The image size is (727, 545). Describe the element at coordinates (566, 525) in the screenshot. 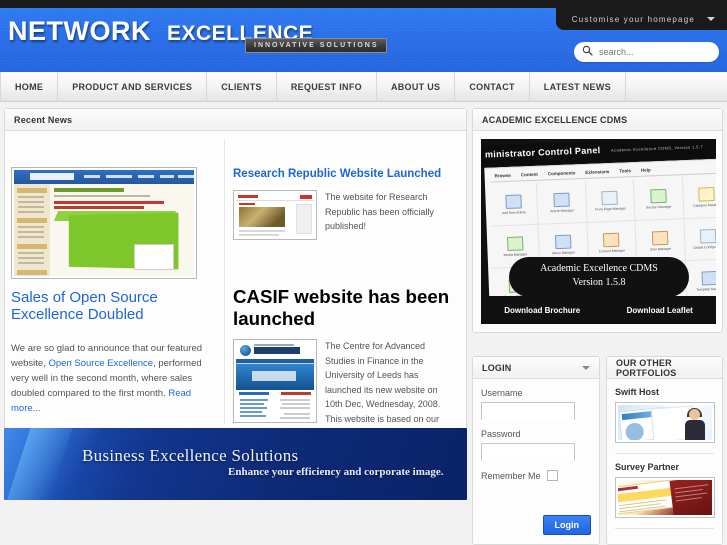

I see `login-button: Login` at that location.